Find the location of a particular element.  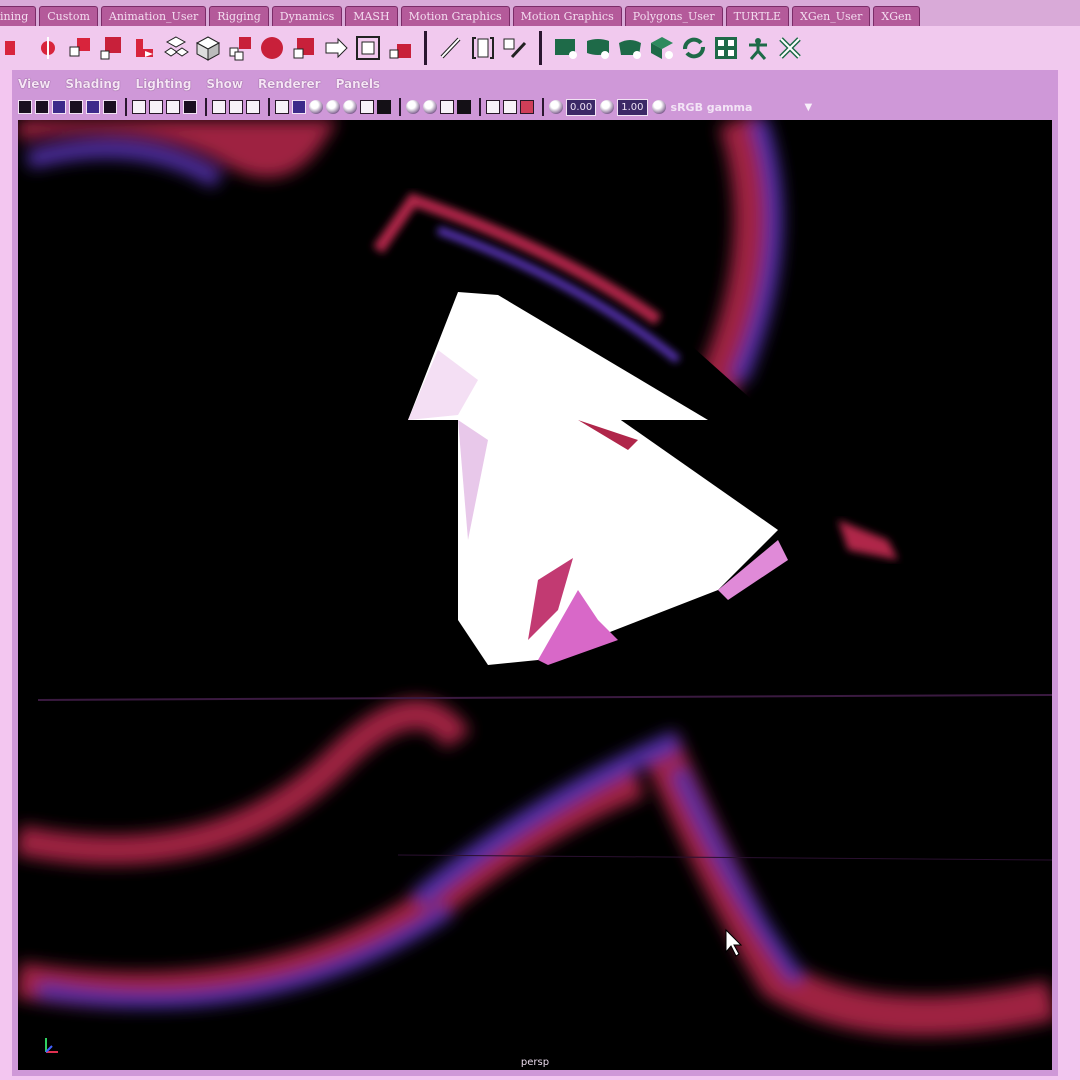

shelf-tab-motion-graphics: Motion Graphics is located at coordinates (455, 16).